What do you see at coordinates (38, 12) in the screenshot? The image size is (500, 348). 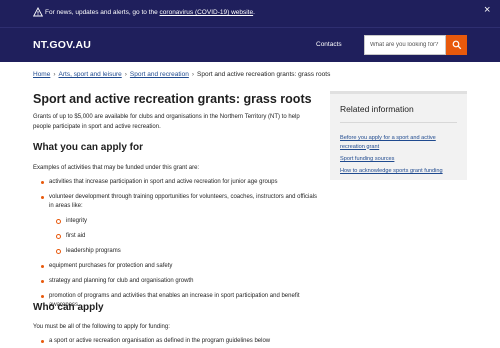 I see `warning-icon` at bounding box center [38, 12].